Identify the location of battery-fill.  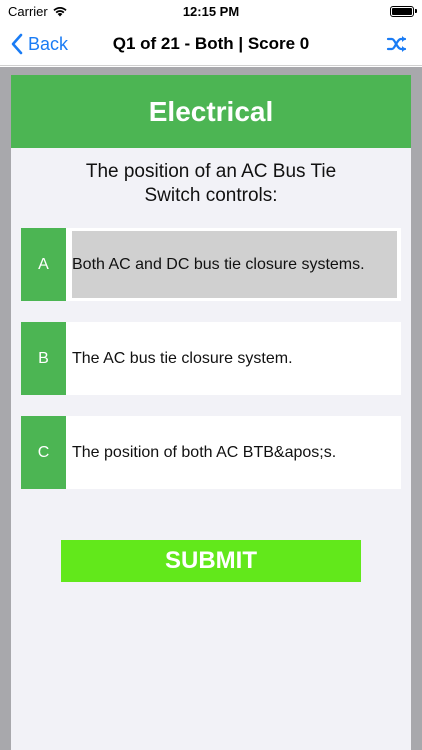
(402, 11).